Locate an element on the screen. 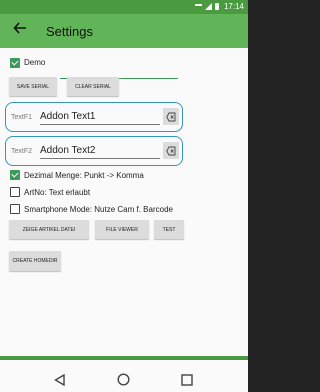  create-homedir-button: CREATE HOMEDIR is located at coordinates (35, 261).